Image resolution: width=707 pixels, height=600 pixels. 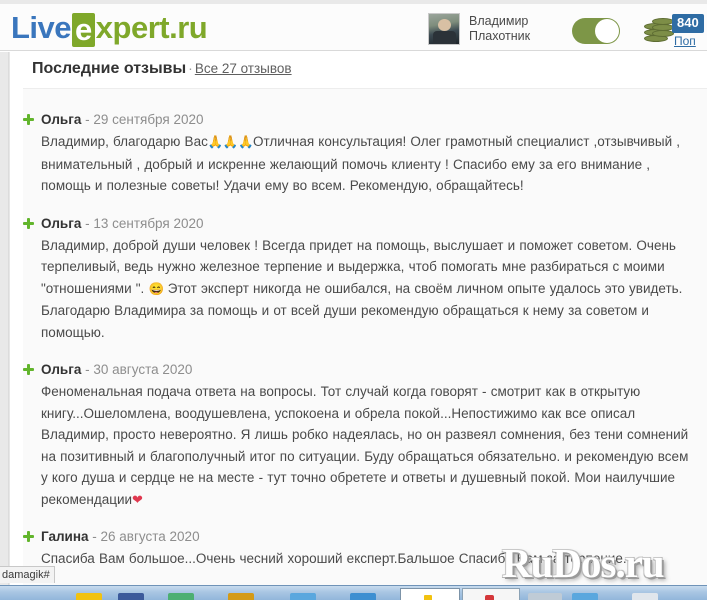 I want to click on review-meta: Ольга - 29 сентября 2020, so click(x=370, y=119).